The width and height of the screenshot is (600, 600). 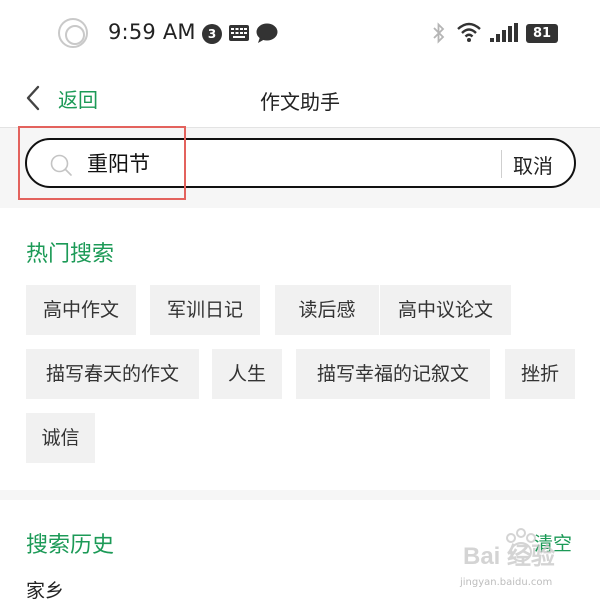 I want to click on nav-bar: 返回 作文助手, so click(x=300, y=98).